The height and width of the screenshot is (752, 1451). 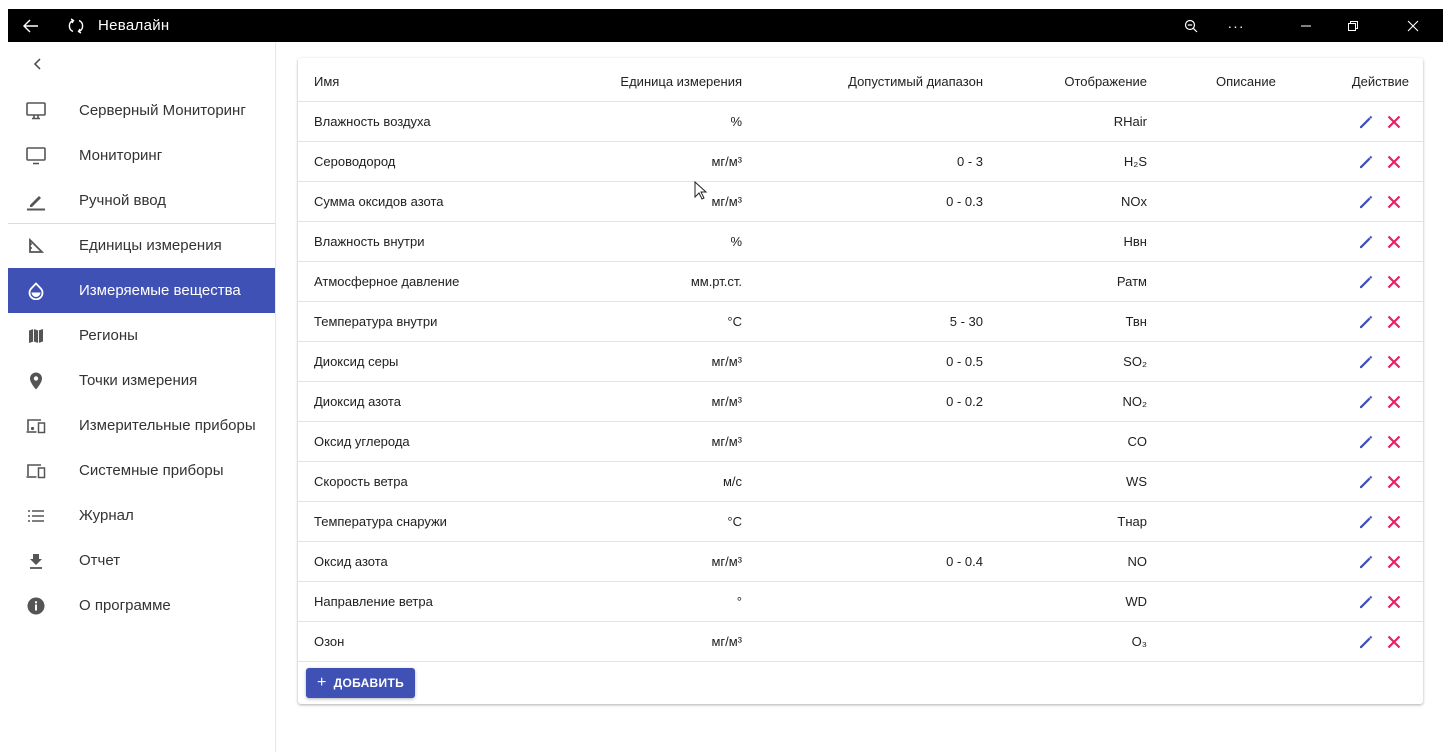 What do you see at coordinates (355, 161) in the screenshot?
I see `cell-name: Сероводород` at bounding box center [355, 161].